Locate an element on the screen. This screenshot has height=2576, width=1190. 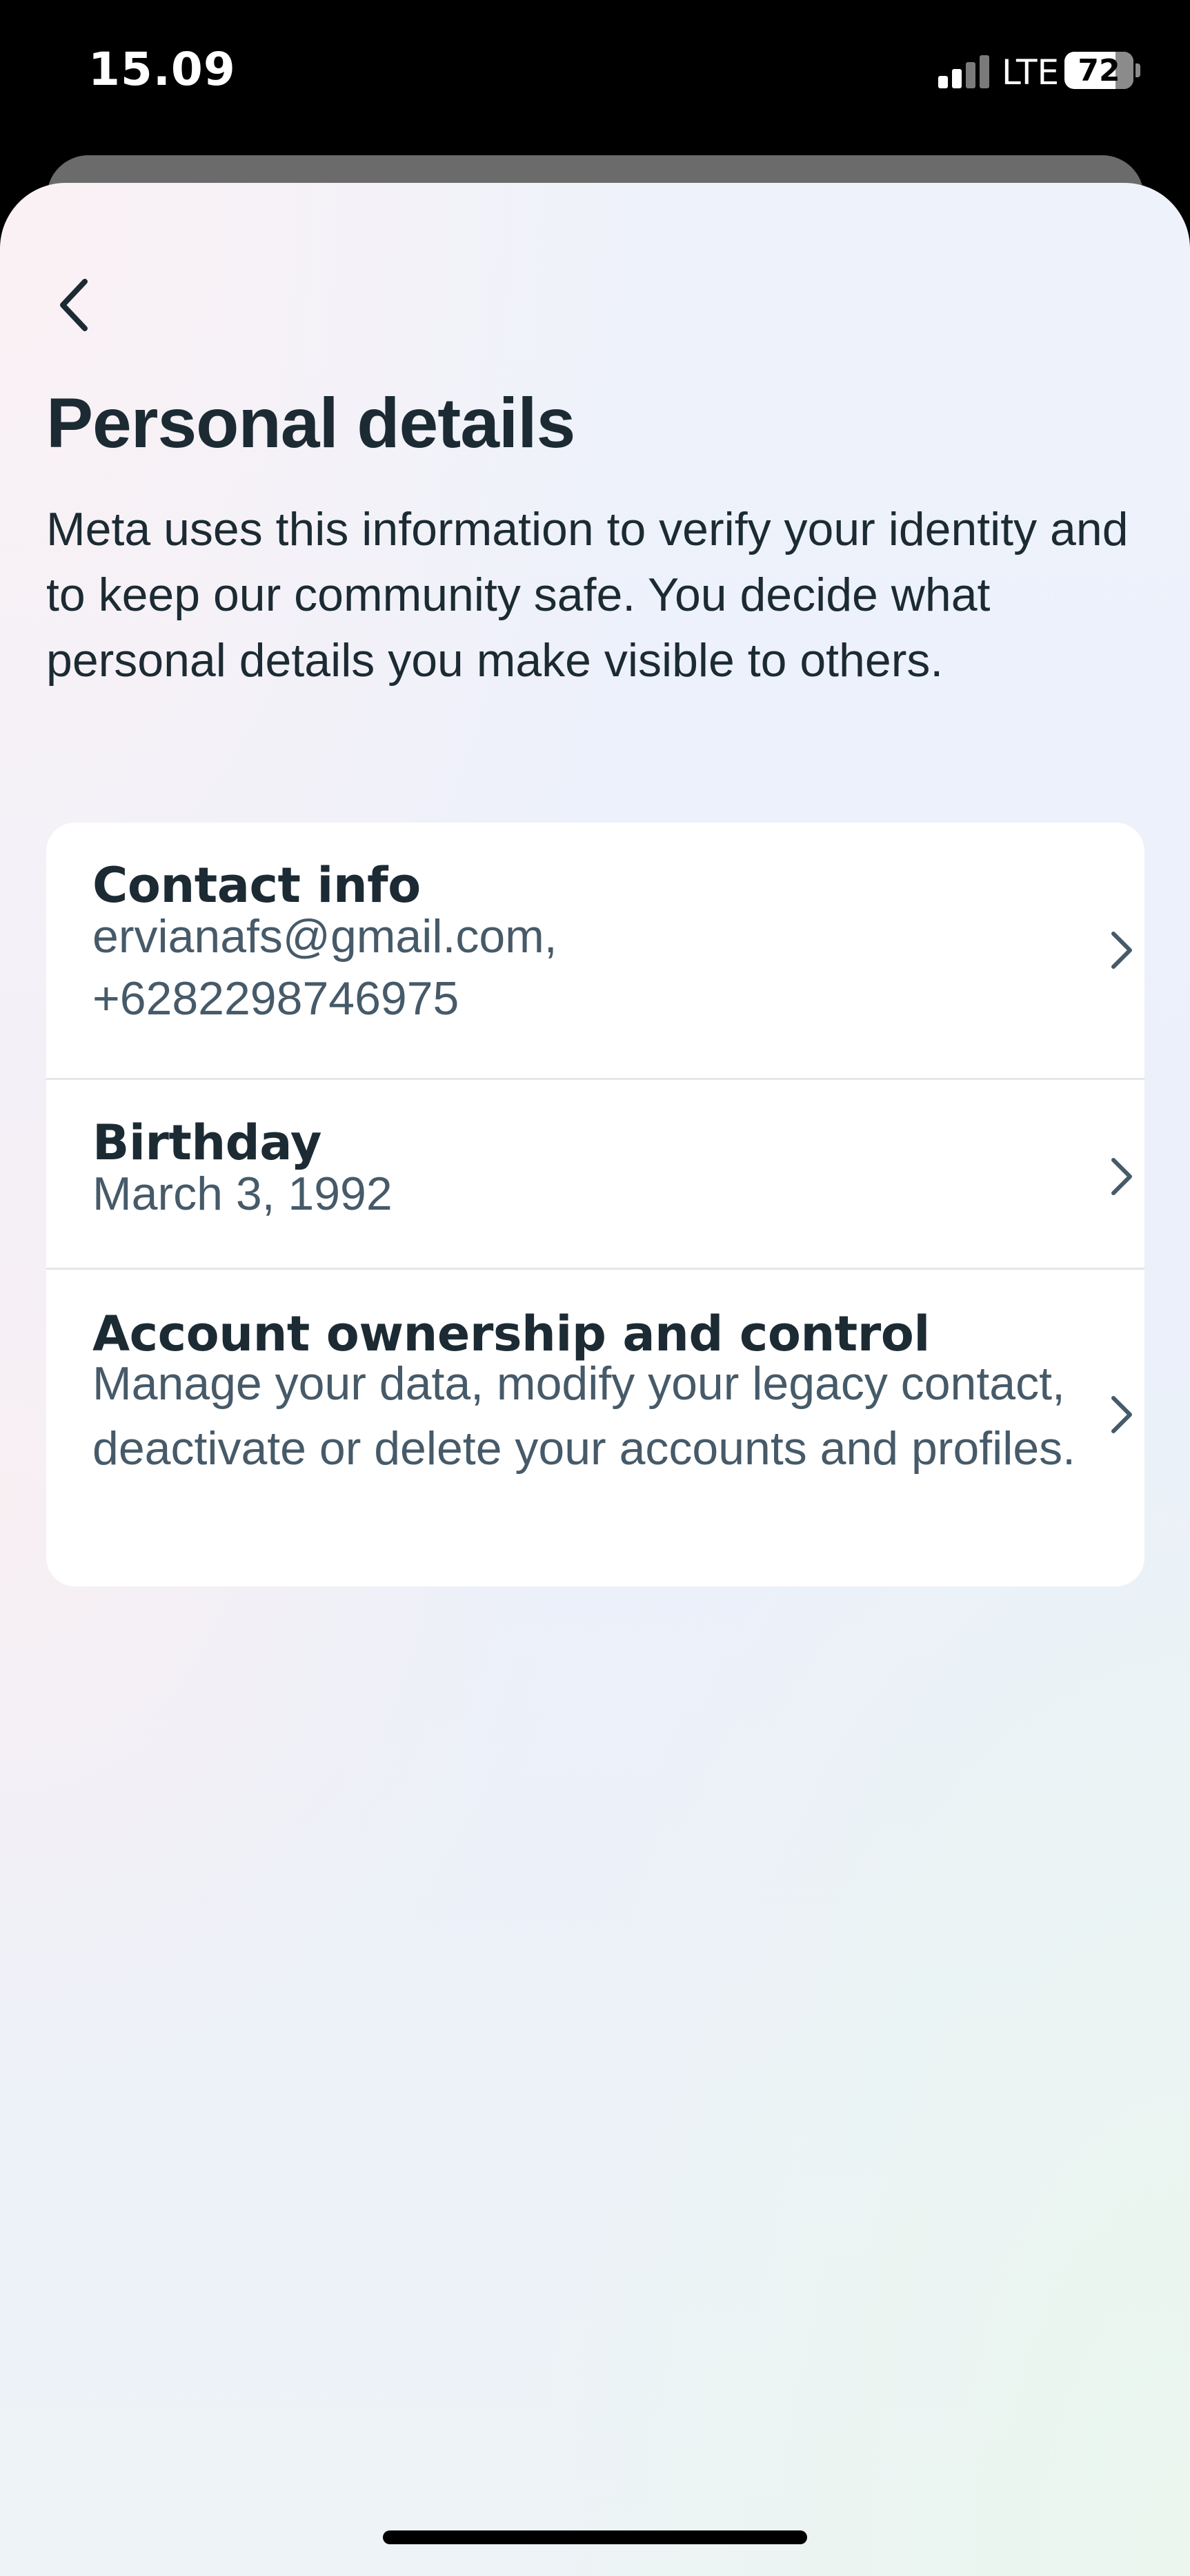
home-indicator is located at coordinates (595, 2537).